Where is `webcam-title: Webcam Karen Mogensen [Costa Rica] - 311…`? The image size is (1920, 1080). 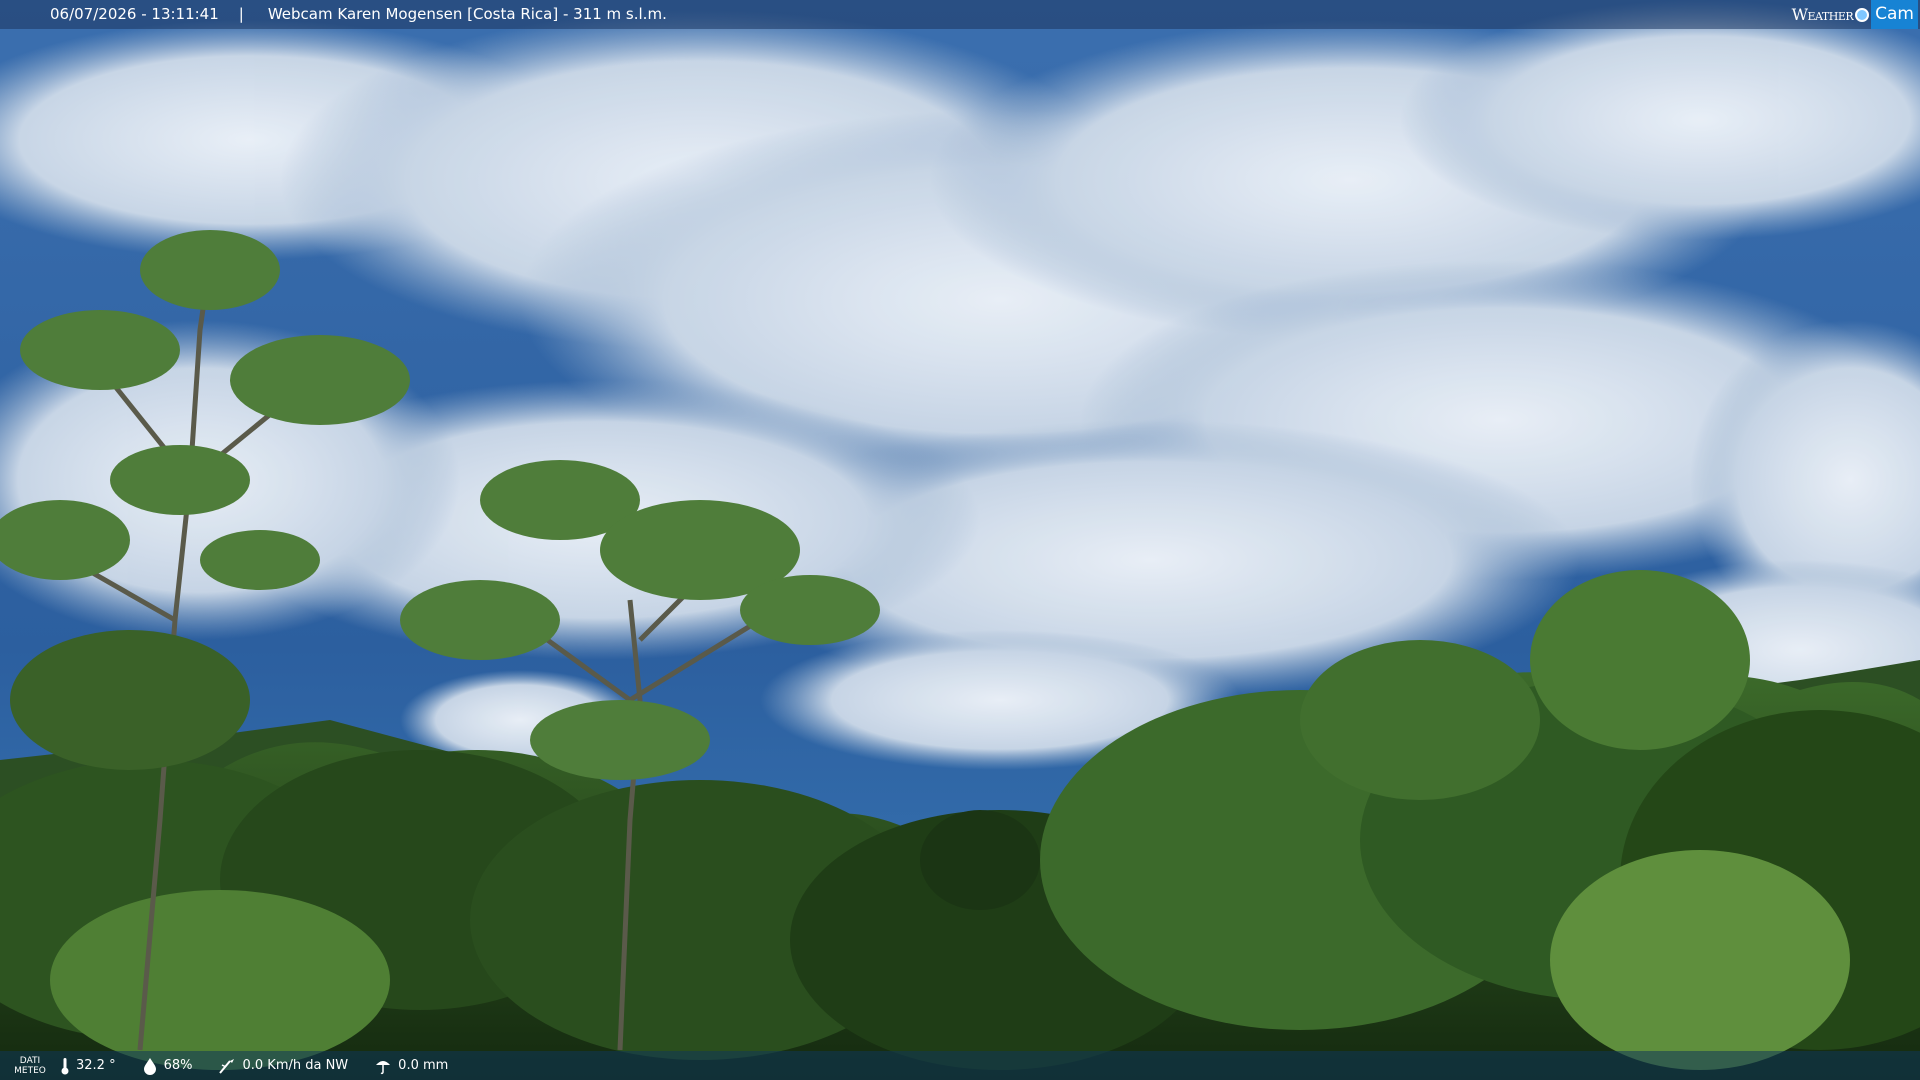 webcam-title: Webcam Karen Mogensen [Costa Rica] - 311… is located at coordinates (467, 14).